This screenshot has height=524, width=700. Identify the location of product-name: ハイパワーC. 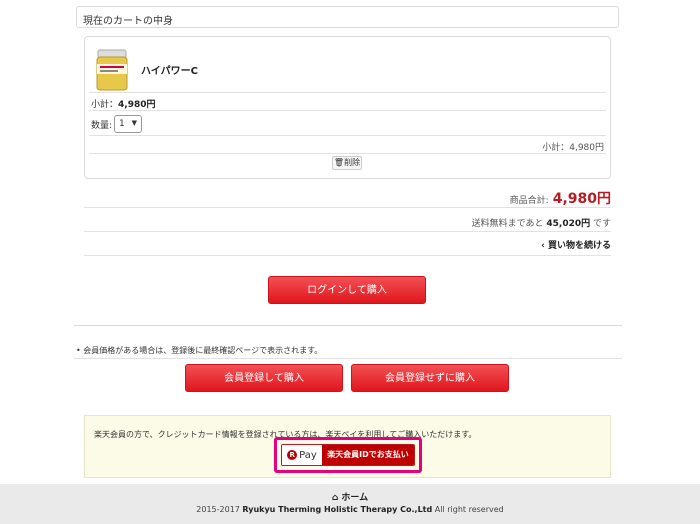
(169, 69).